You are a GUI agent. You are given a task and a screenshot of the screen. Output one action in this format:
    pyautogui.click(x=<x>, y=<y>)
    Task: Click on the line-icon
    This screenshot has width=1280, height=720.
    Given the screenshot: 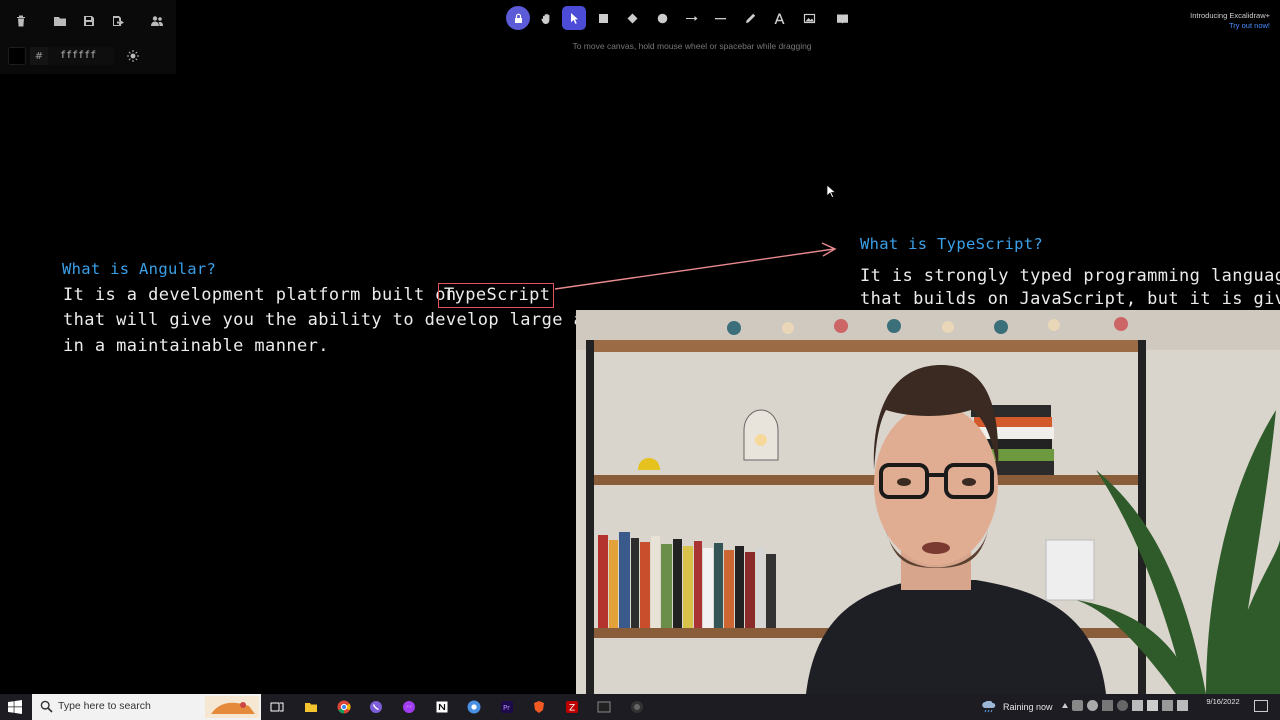 What is the action you would take?
    pyautogui.click(x=720, y=18)
    